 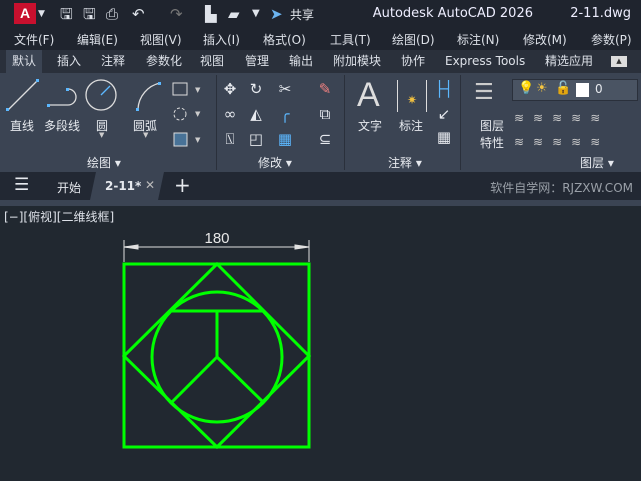 What do you see at coordinates (240, 379) in the screenshot?
I see `diagonal-right` at bounding box center [240, 379].